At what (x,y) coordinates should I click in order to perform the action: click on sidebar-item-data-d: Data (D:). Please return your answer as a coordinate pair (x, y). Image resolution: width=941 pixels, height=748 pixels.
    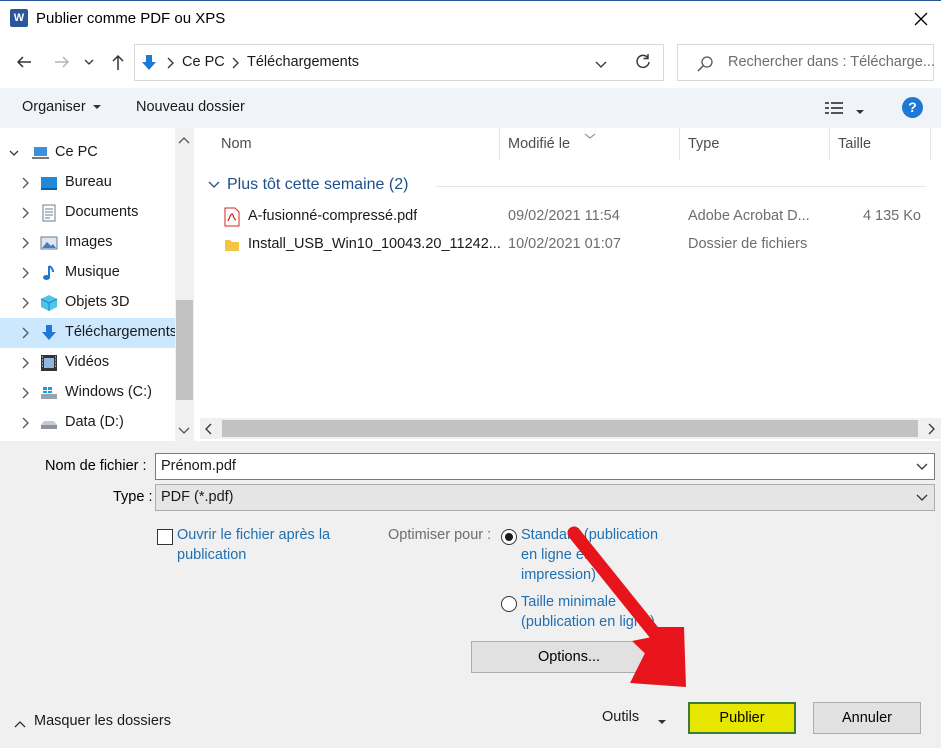
    Looking at the image, I should click on (87, 423).